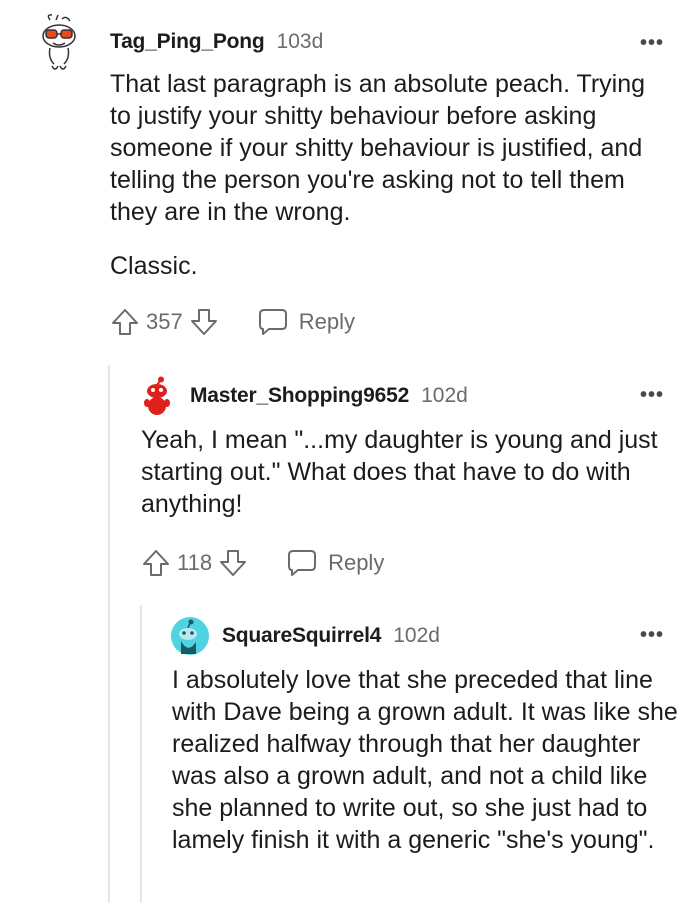 The height and width of the screenshot is (903, 700). What do you see at coordinates (195, 562) in the screenshot?
I see `vote-count: 118` at bounding box center [195, 562].